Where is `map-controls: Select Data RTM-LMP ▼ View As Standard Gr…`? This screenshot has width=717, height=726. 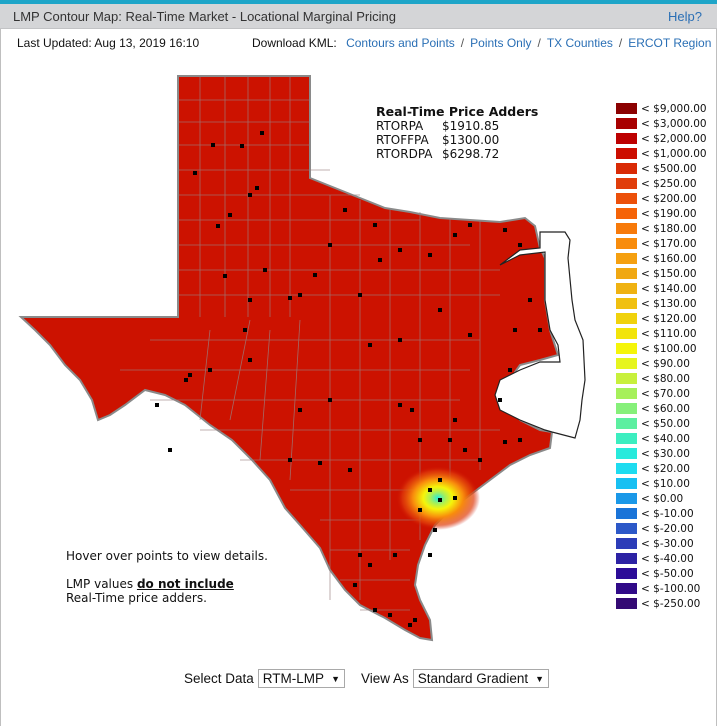 map-controls: Select Data RTM-LMP ▼ View As Standard Gr… is located at coordinates (367, 678).